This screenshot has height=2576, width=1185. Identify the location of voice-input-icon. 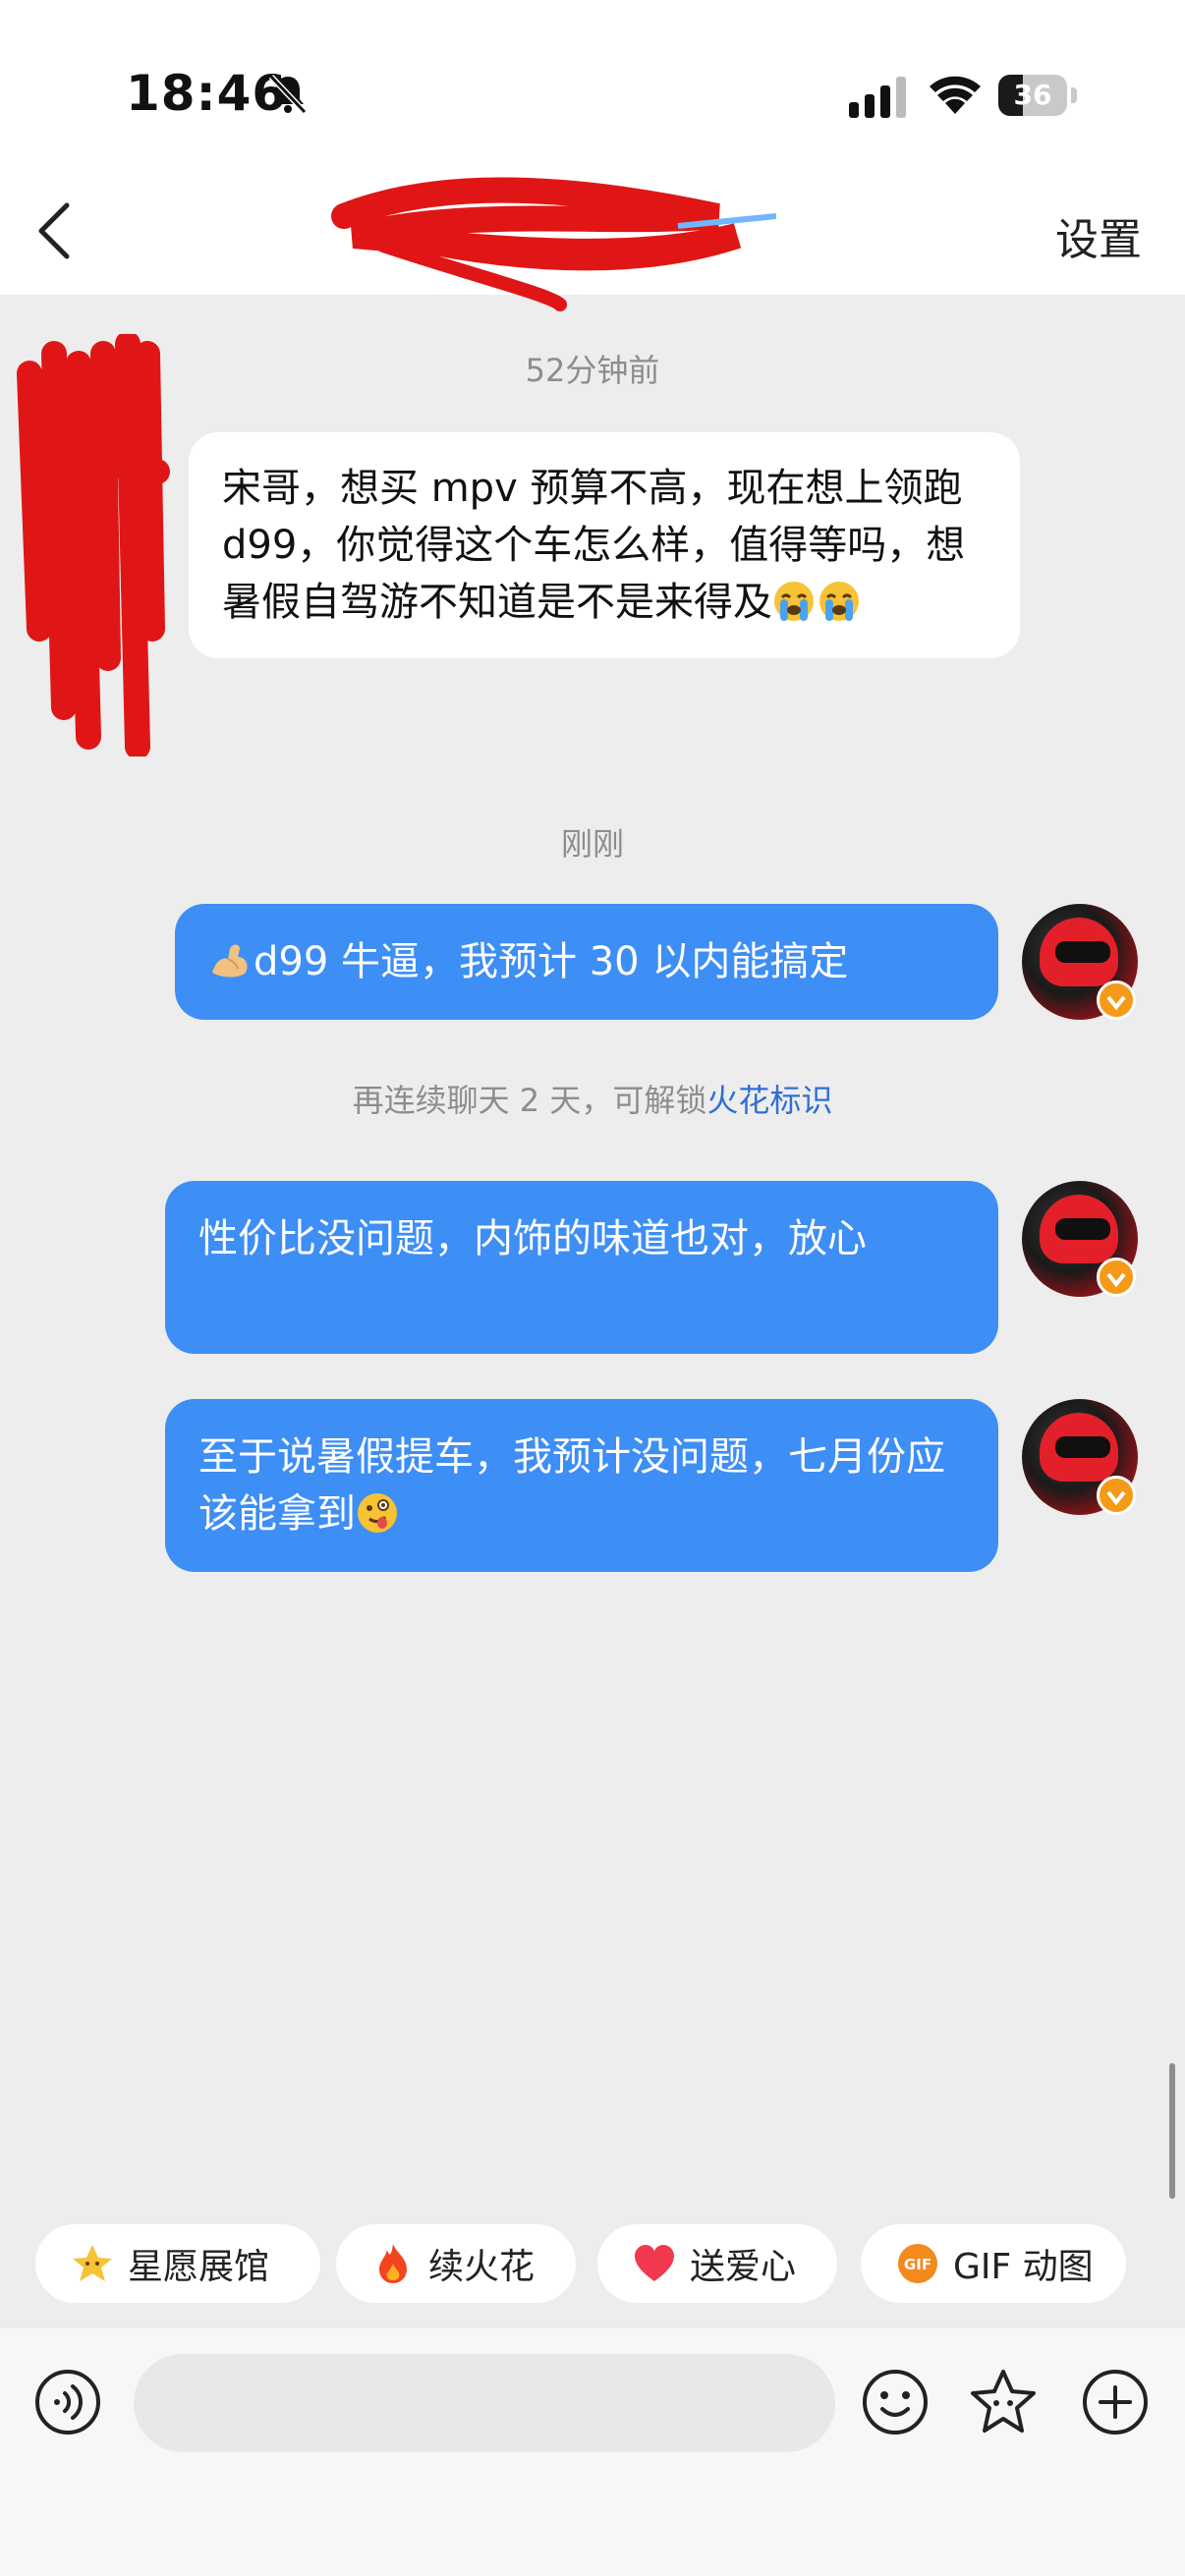
(68, 2402).